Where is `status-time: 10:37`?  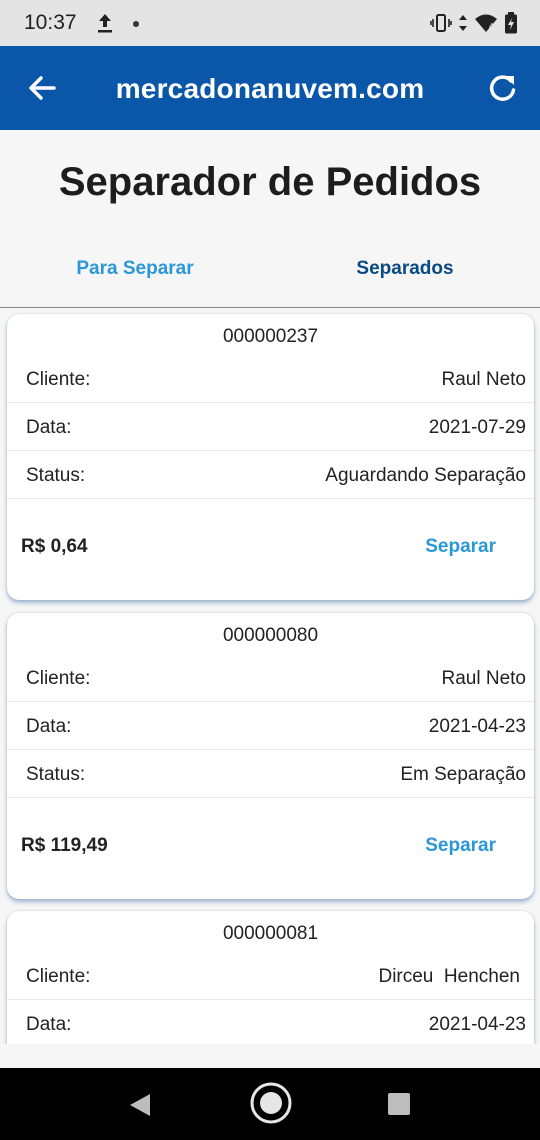
status-time: 10:37 is located at coordinates (50, 22).